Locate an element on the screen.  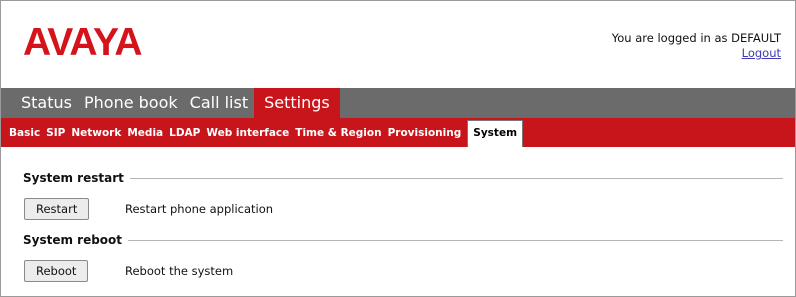
avaya-logo: AVAYA is located at coordinates (83, 42).